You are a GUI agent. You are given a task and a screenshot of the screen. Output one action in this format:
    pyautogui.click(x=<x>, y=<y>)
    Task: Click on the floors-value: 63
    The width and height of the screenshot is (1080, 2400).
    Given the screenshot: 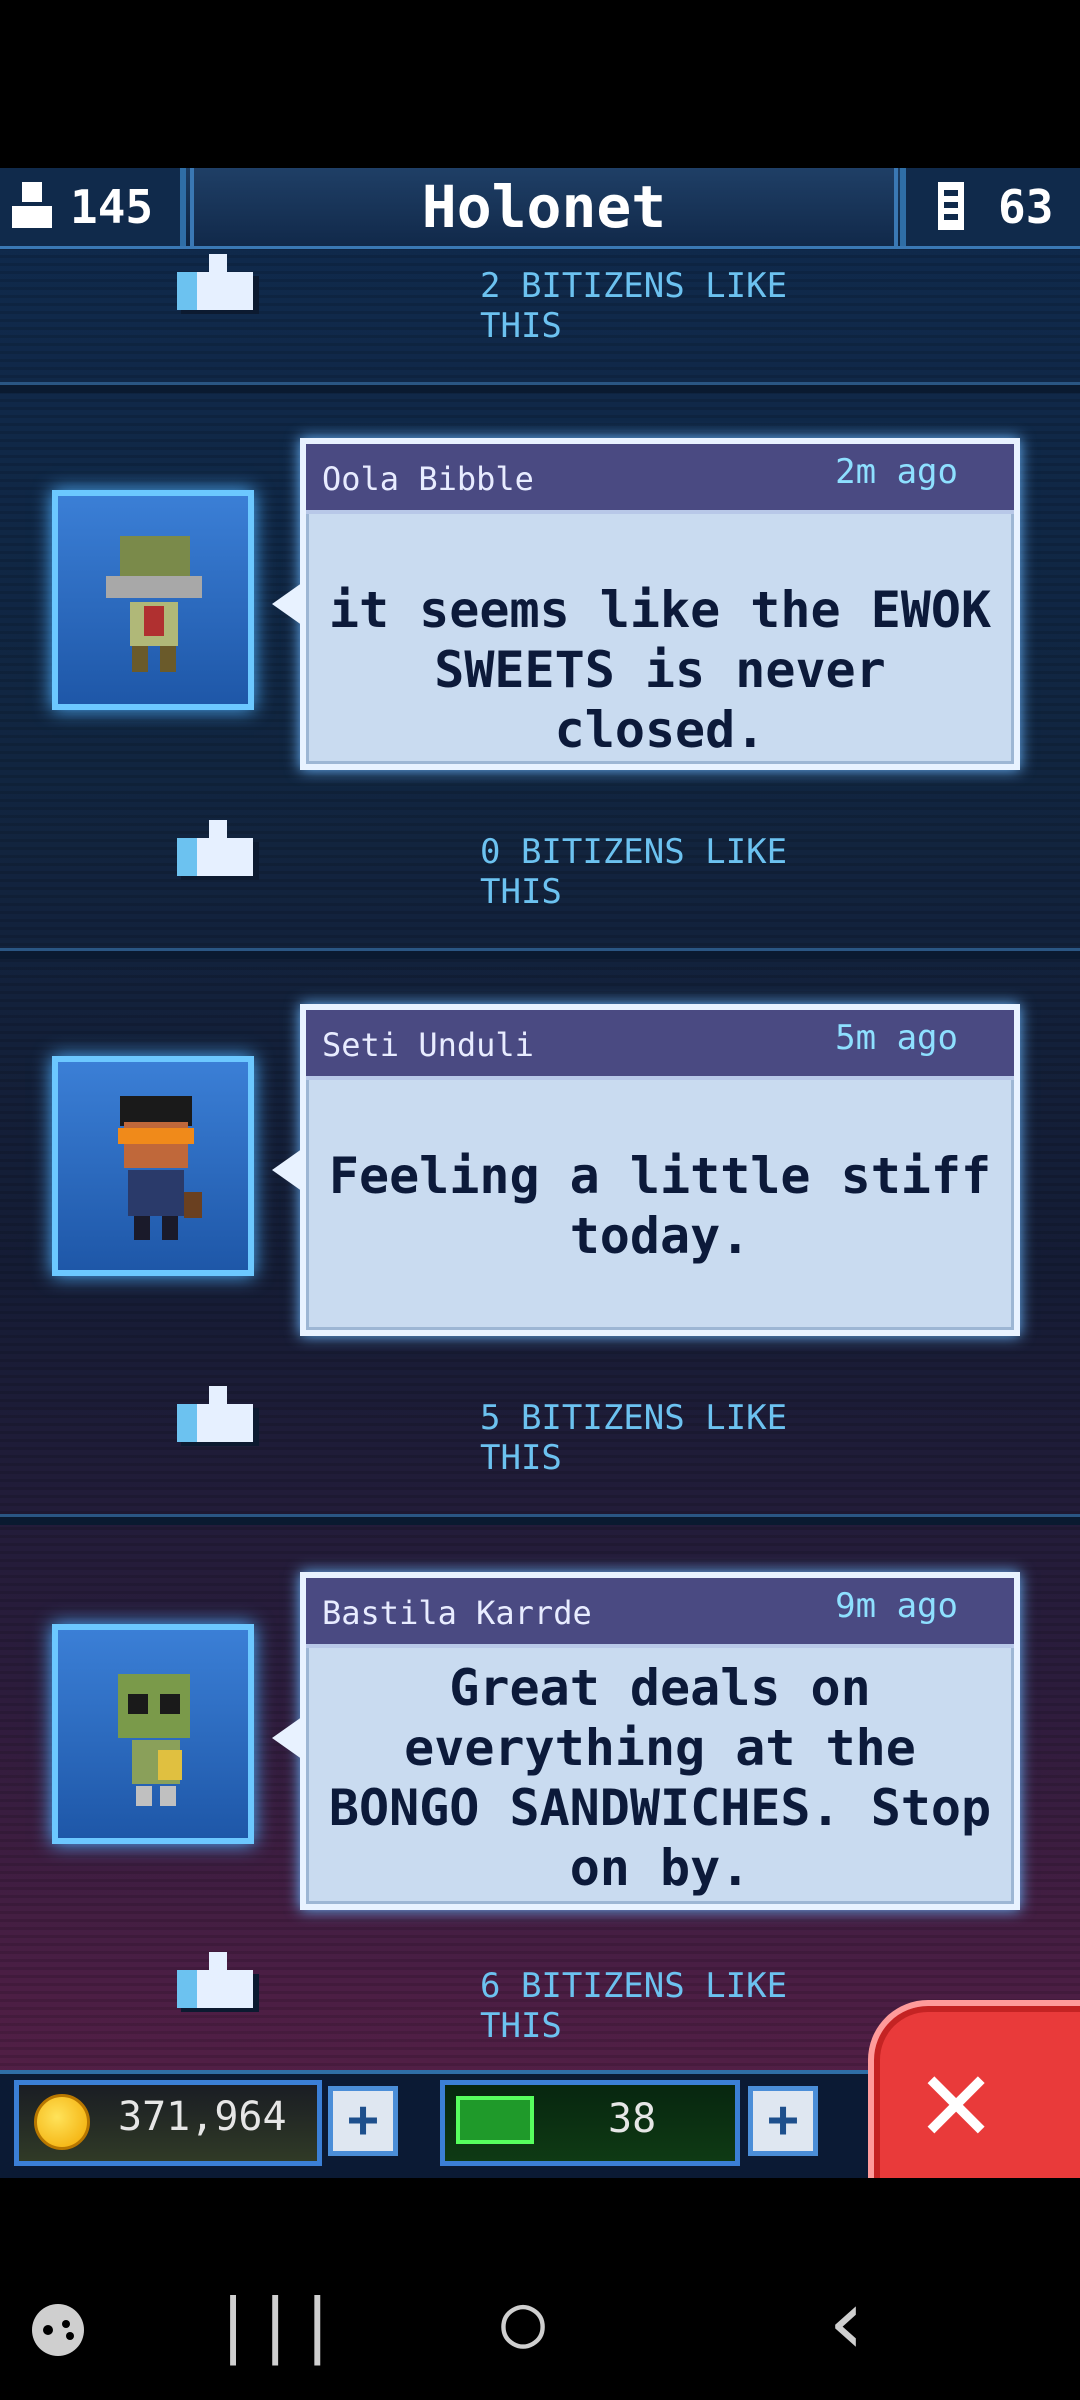 What is the action you would take?
    pyautogui.click(x=1026, y=207)
    